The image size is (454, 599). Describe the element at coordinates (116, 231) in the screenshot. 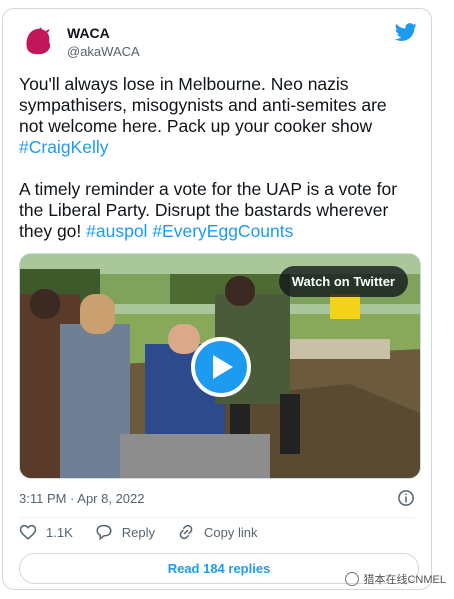

I see `hashtag-auspol: #auspol` at that location.